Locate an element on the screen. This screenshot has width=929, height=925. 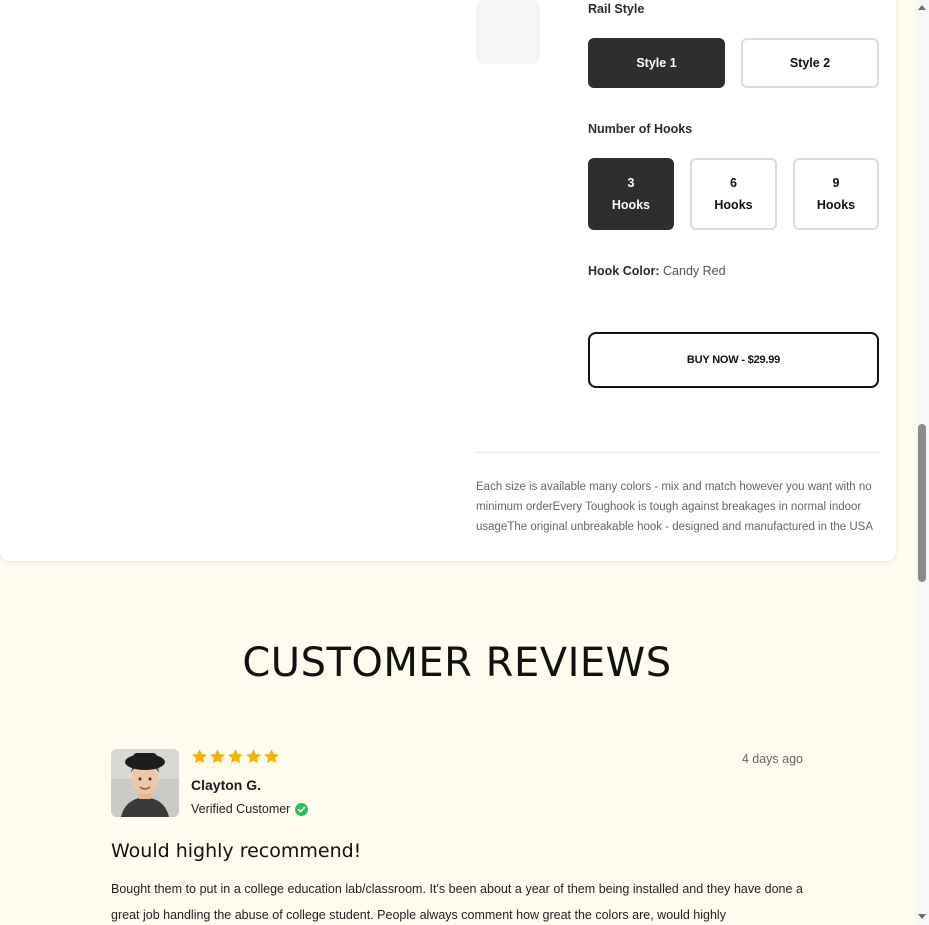
page-scrollbar is located at coordinates (922, 462).